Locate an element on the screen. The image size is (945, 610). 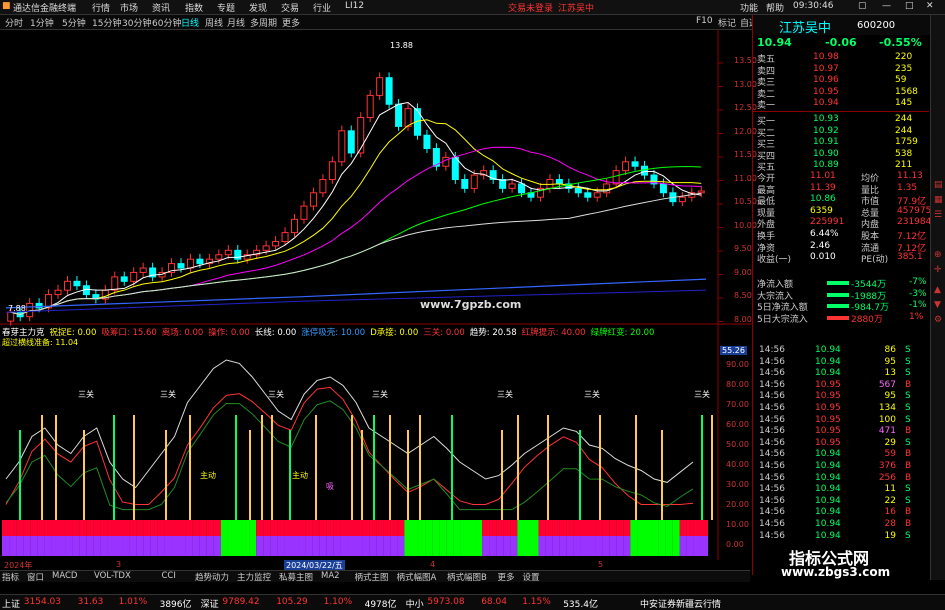
menu-item-li12: LI12 is located at coordinates (354, 6).